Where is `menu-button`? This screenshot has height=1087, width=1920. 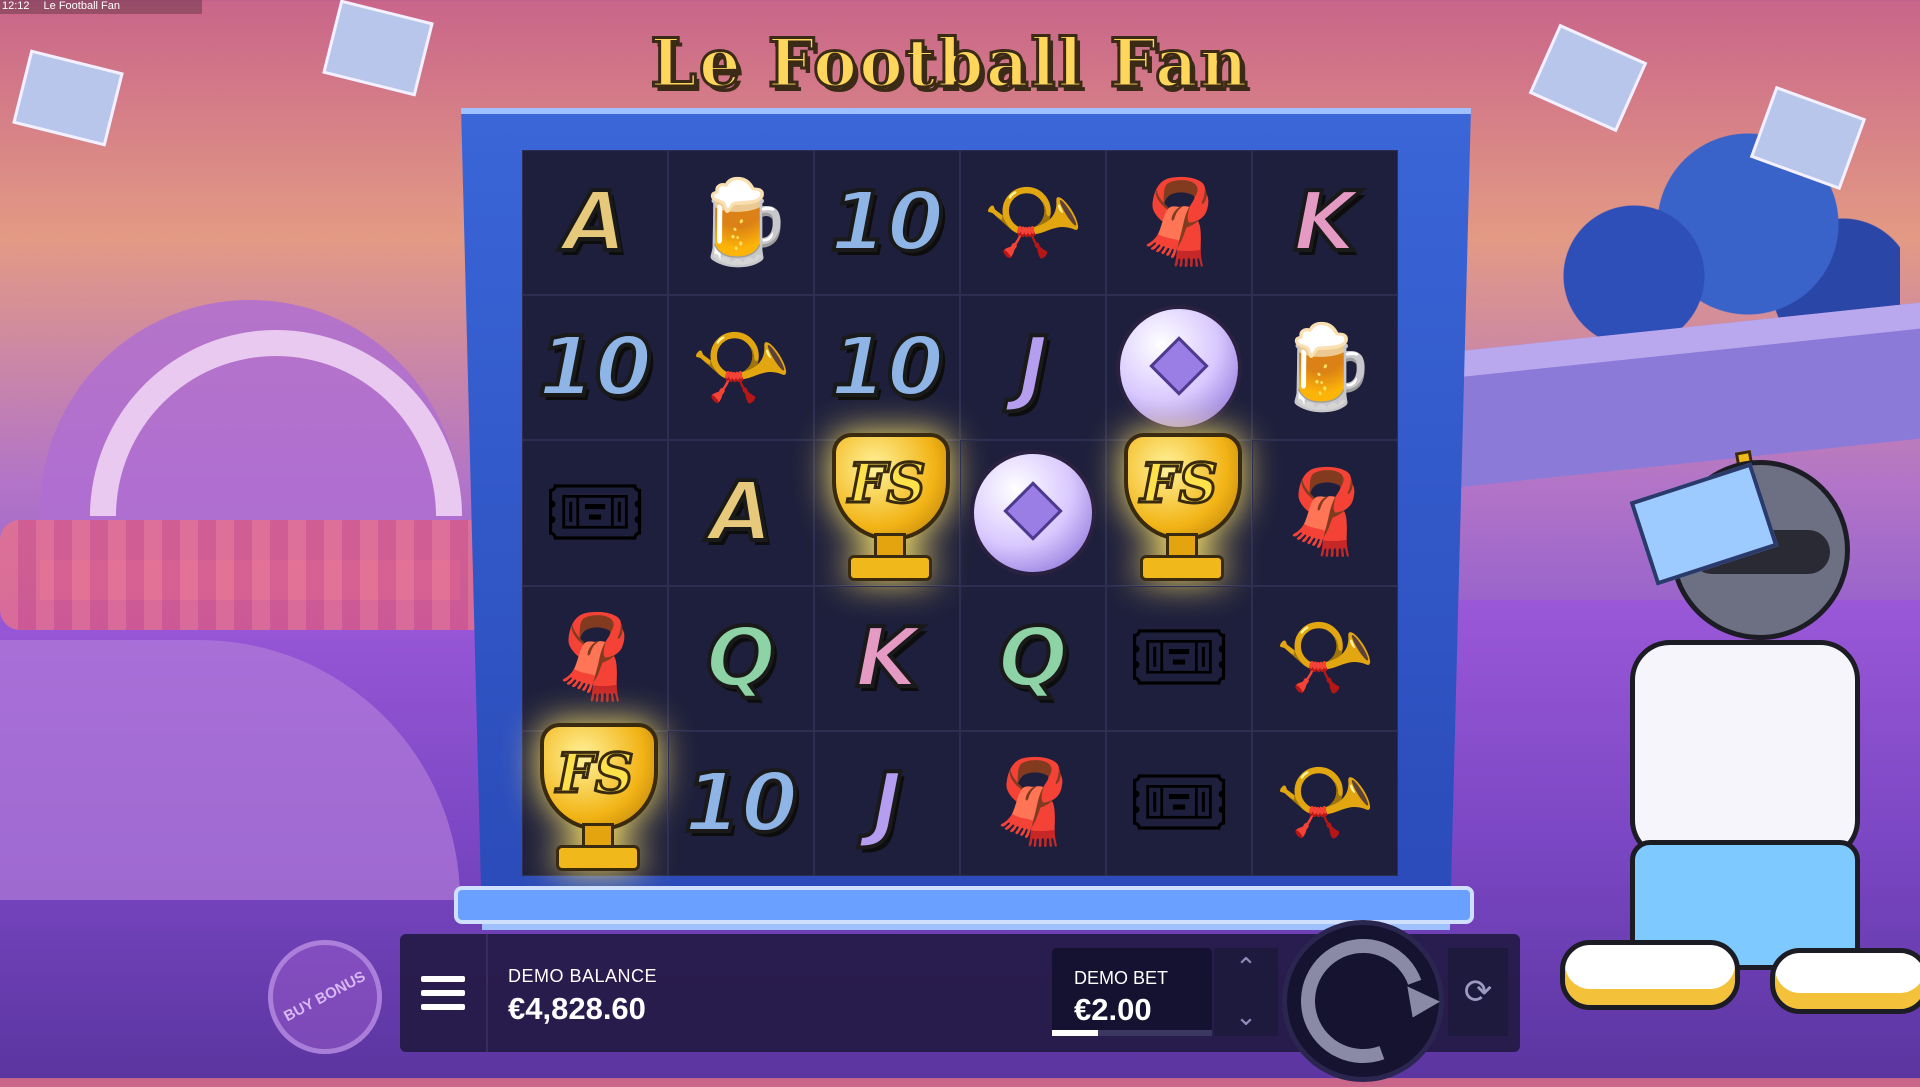
menu-button is located at coordinates (444, 993).